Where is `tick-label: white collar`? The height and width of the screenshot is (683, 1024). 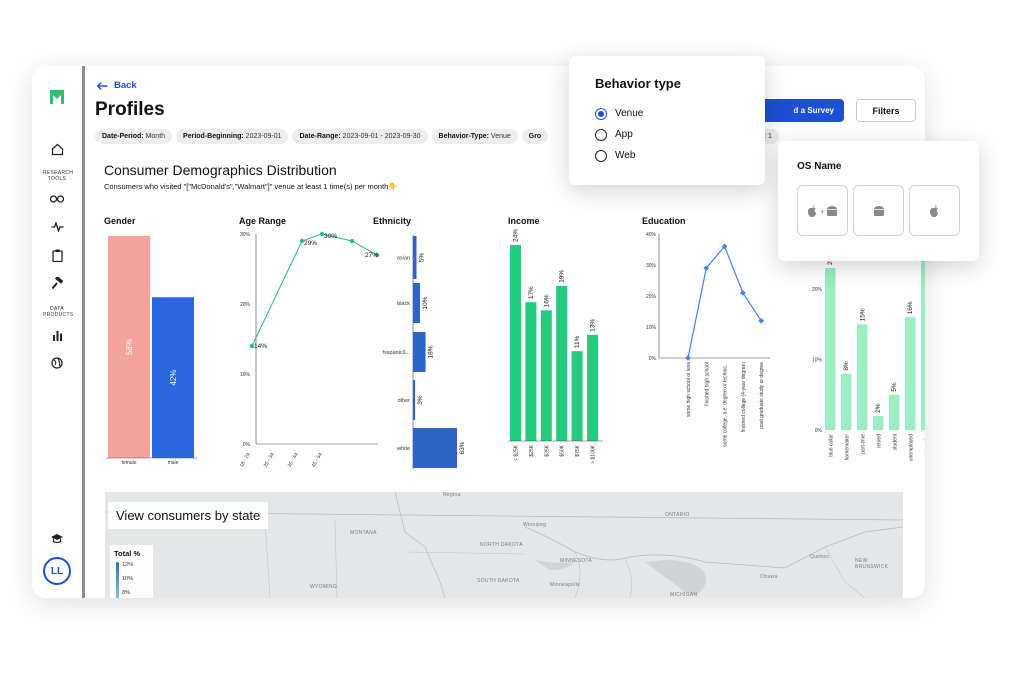 tick-label: white collar is located at coordinates (924, 446).